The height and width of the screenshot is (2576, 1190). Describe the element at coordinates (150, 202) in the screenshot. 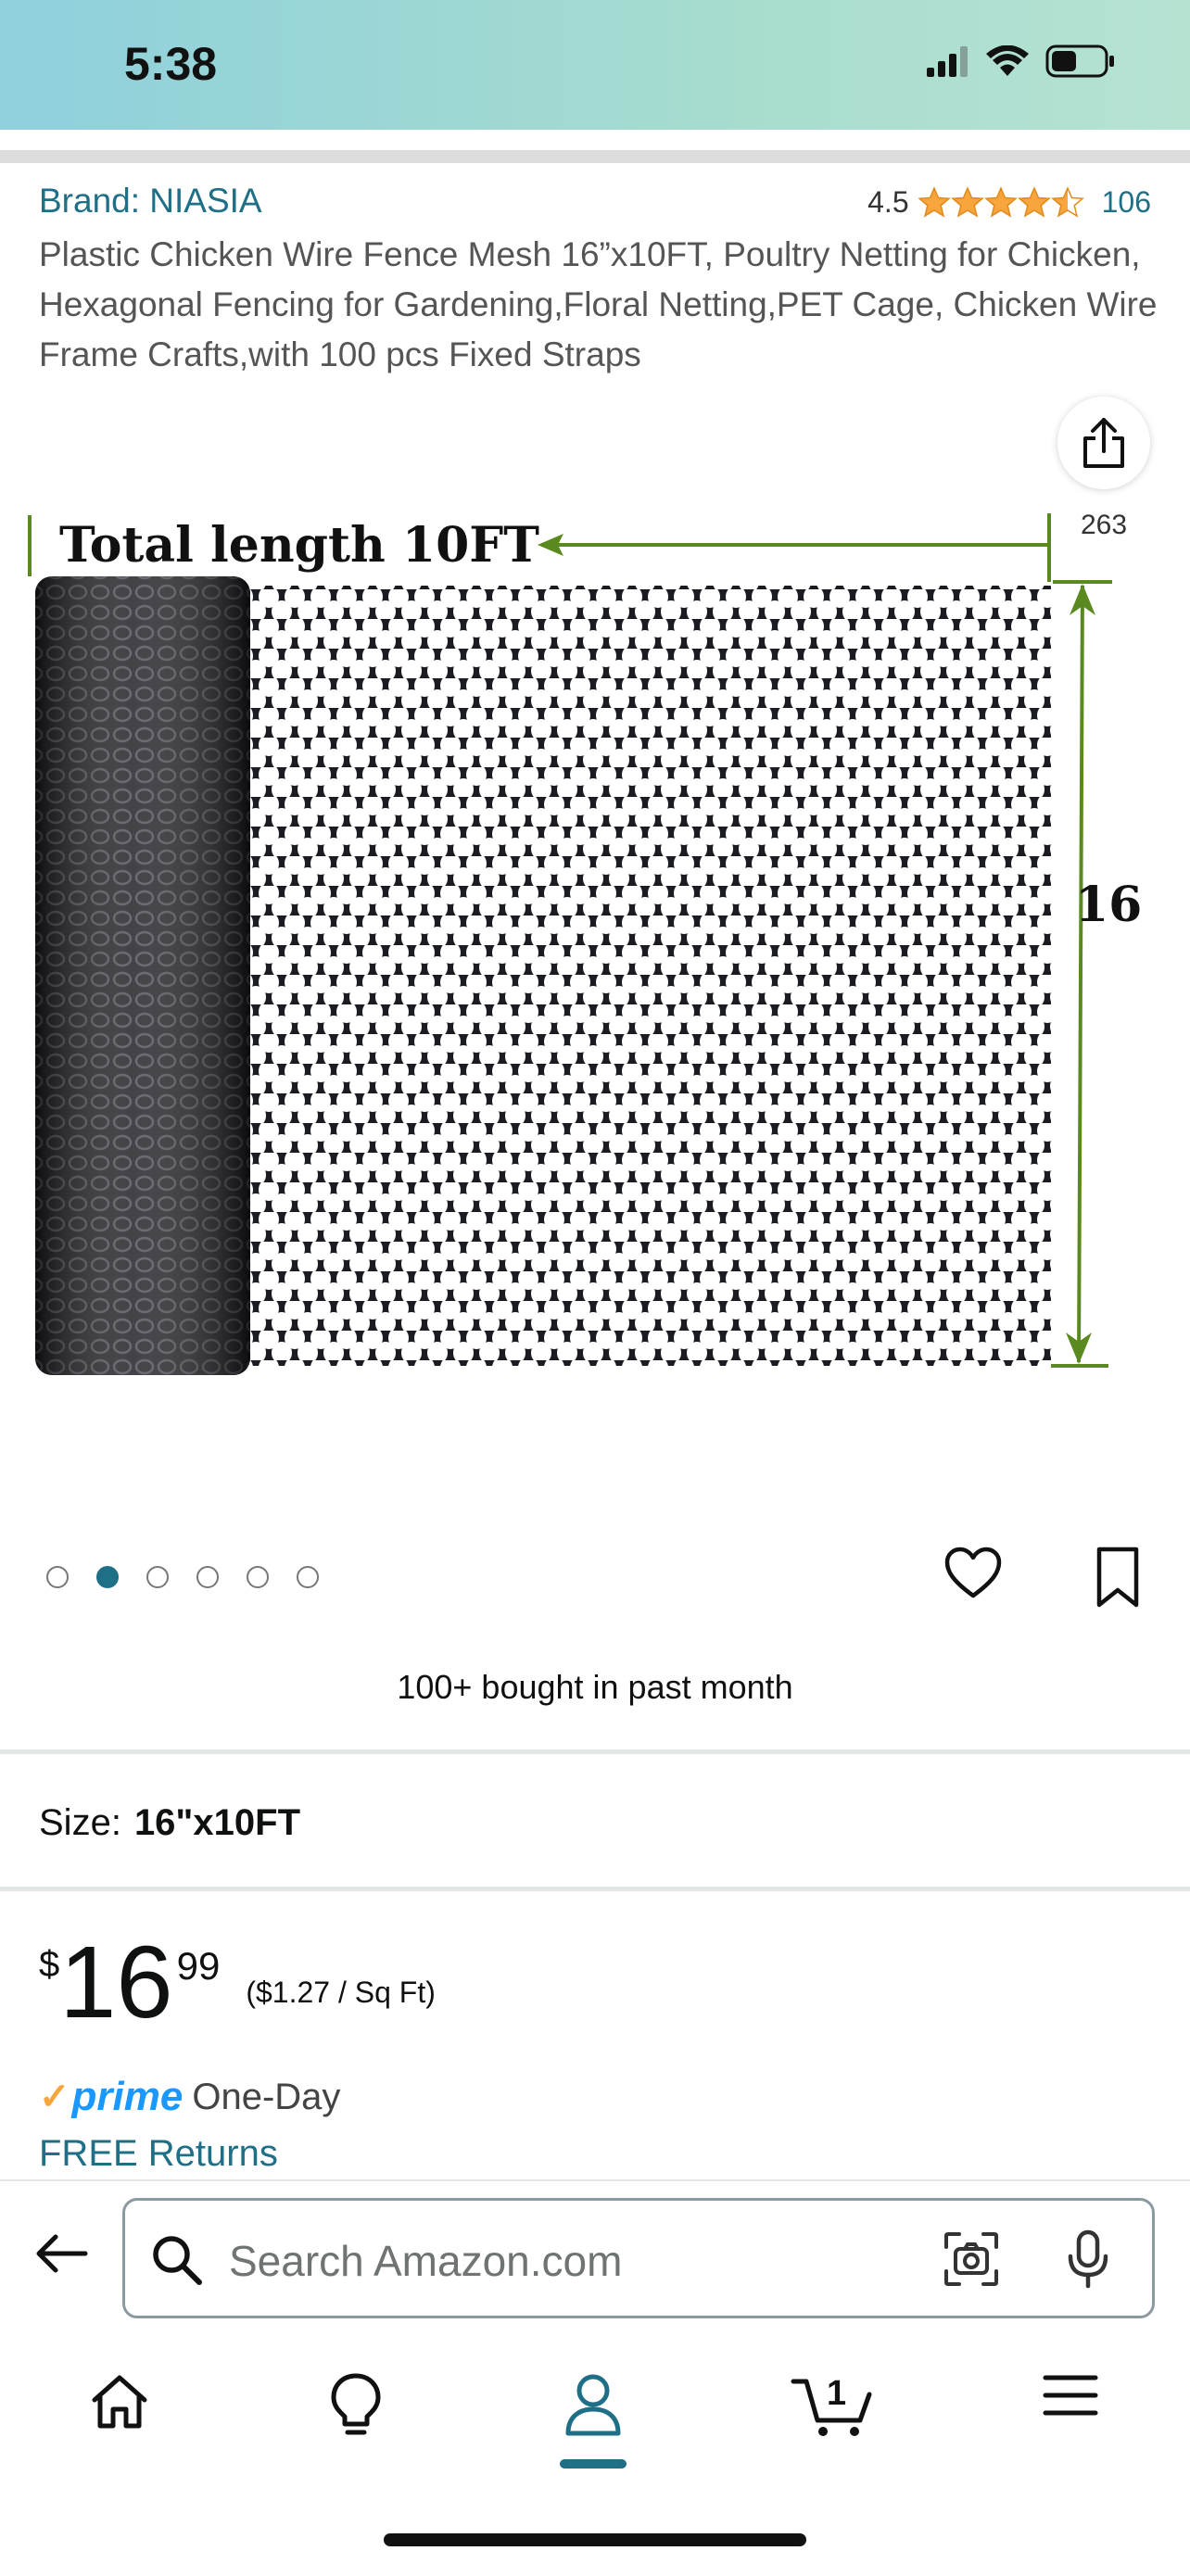

I see `brand-link: Brand: NIASIA` at that location.